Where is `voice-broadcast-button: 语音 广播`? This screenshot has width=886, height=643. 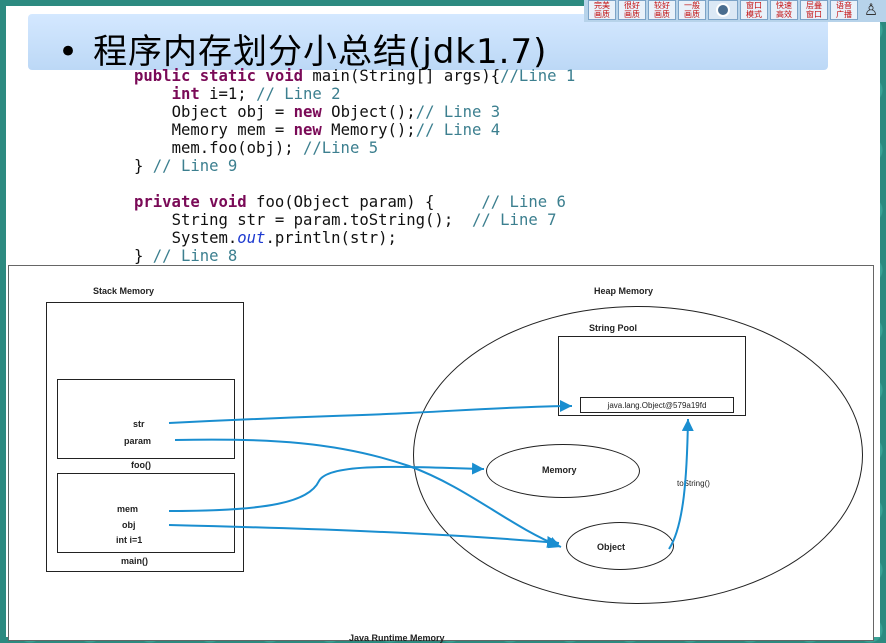 voice-broadcast-button: 语音 广播 is located at coordinates (844, 10).